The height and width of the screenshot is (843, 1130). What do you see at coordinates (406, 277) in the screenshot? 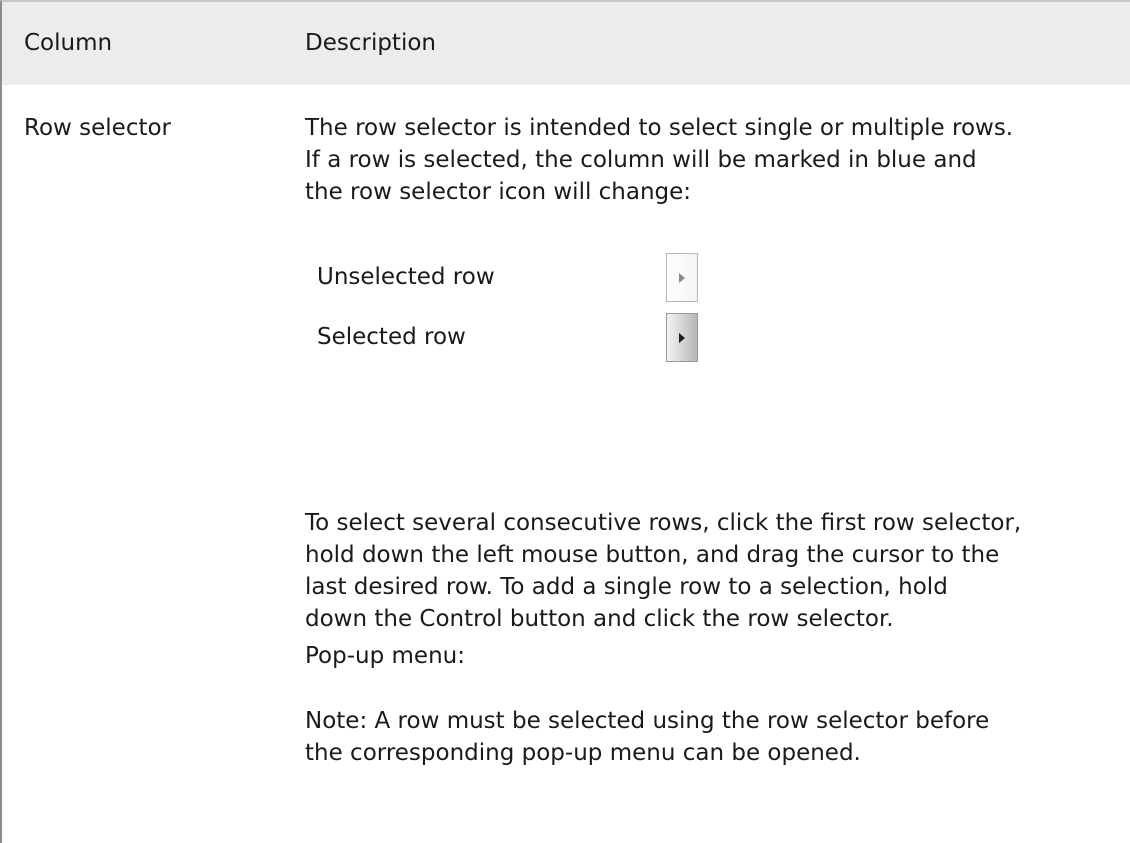
I see `unselected-row-label: Unselected row` at bounding box center [406, 277].